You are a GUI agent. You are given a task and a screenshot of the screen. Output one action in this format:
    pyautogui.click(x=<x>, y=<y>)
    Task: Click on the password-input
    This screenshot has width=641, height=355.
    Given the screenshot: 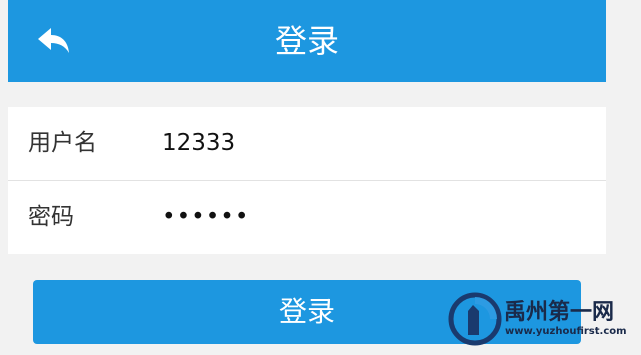 What is the action you would take?
    pyautogui.click(x=372, y=217)
    